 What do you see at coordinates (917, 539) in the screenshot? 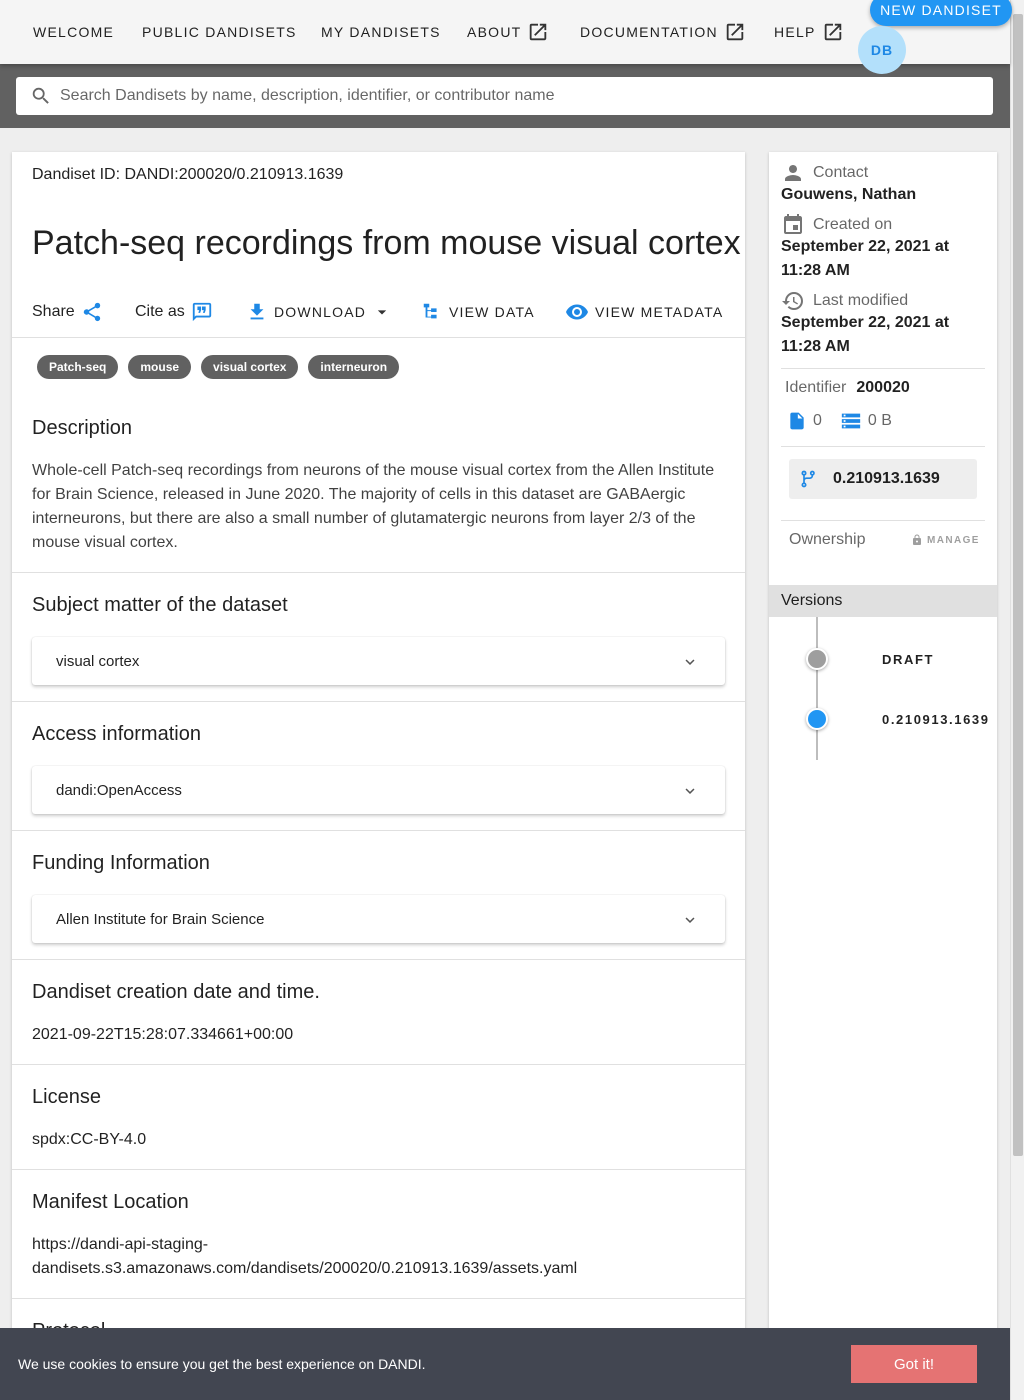
I see `lock-icon` at bounding box center [917, 539].